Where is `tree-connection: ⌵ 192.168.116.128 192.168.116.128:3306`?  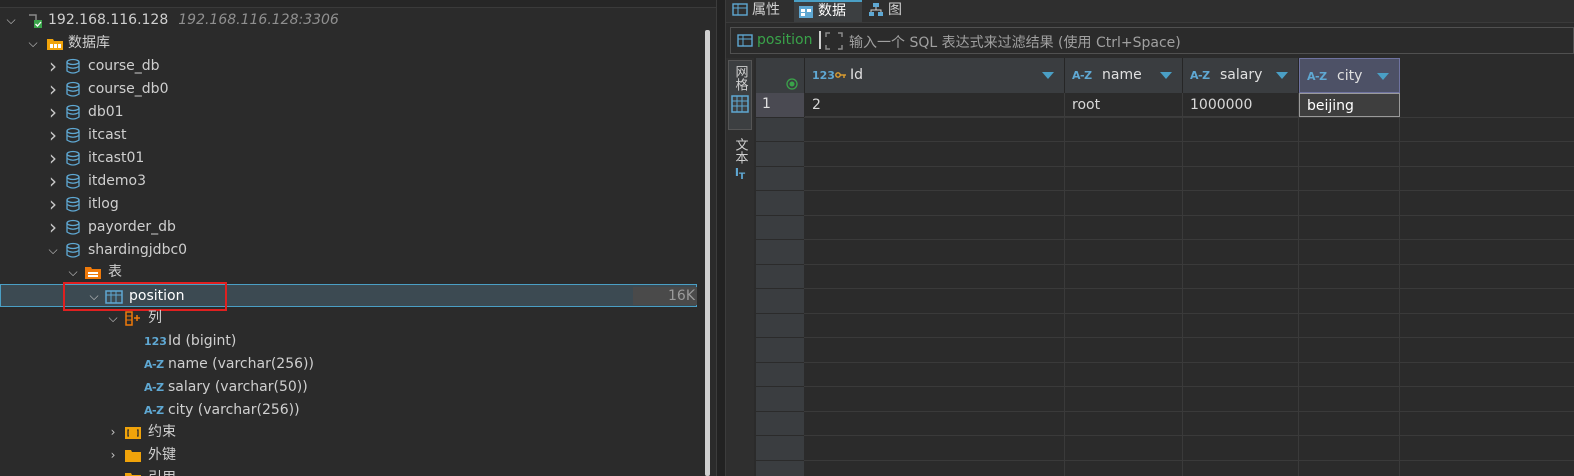
tree-connection: ⌵ 192.168.116.128 192.168.116.128:3306 is located at coordinates (350, 20).